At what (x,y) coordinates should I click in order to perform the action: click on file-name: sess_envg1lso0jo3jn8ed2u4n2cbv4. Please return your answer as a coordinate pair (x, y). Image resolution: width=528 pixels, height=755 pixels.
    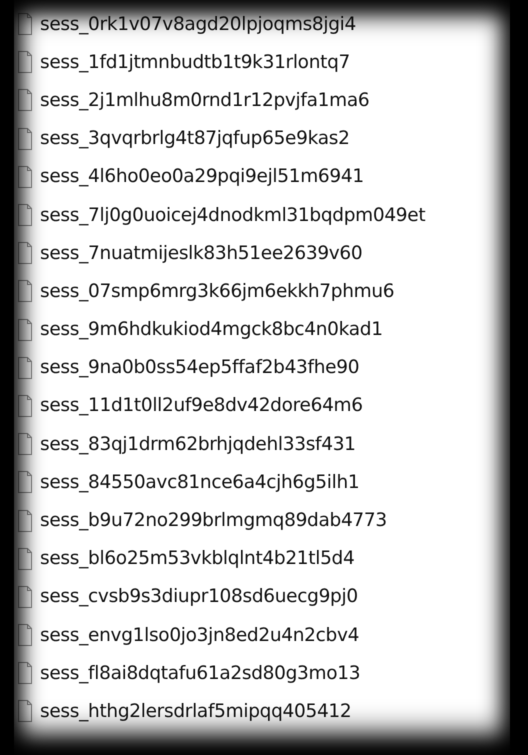
    Looking at the image, I should click on (200, 635).